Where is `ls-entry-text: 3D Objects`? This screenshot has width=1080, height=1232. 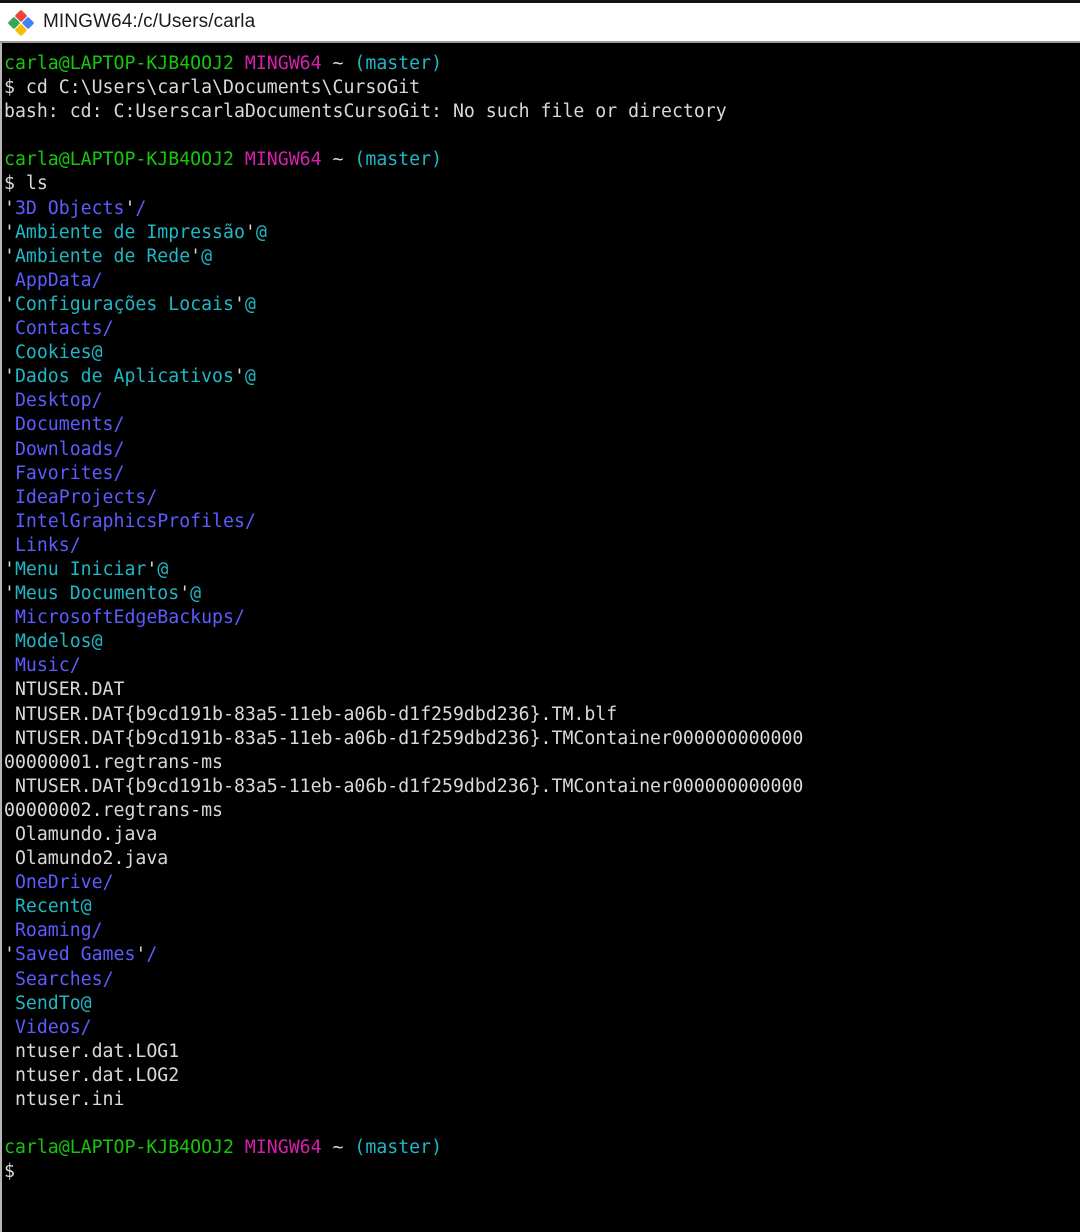
ls-entry-text: 3D Objects is located at coordinates (69, 208).